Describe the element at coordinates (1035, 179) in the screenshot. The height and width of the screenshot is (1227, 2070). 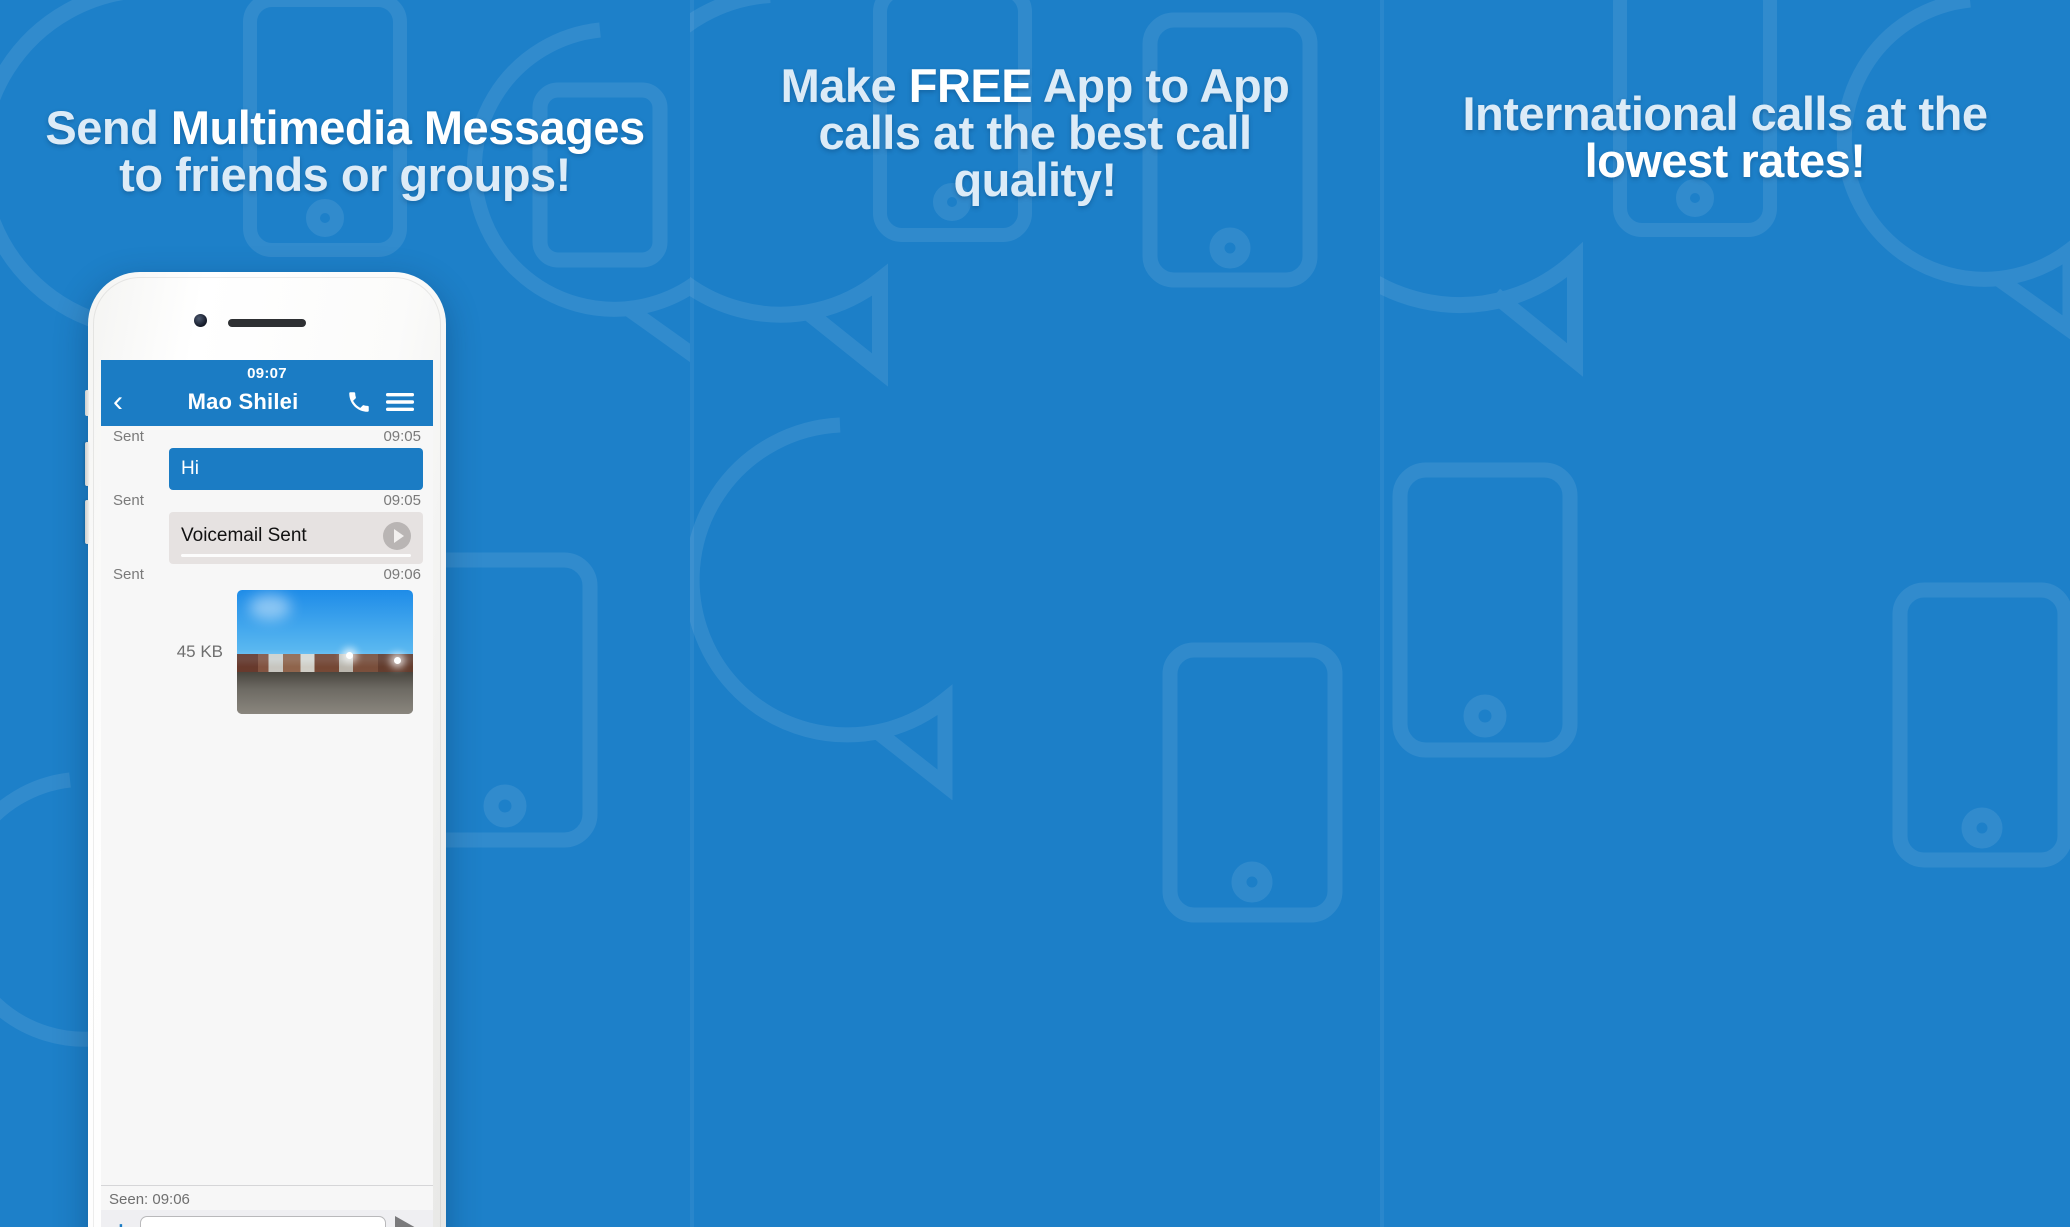
I see `headline-line-3: quality!` at that location.